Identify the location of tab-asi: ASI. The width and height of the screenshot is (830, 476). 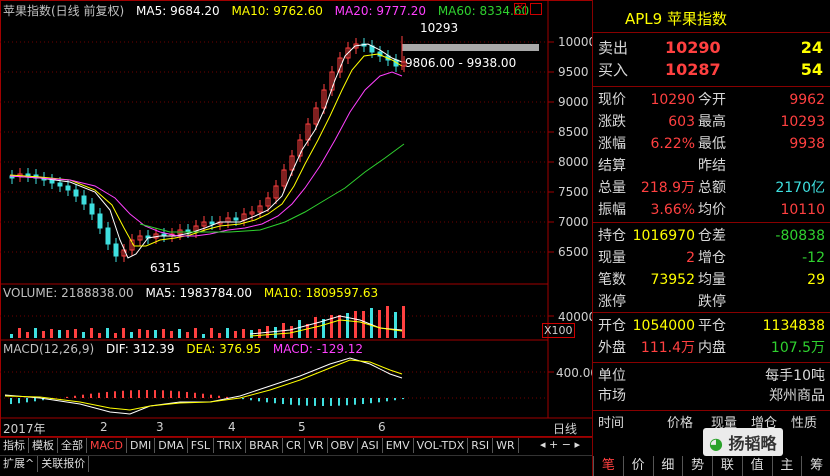
(370, 445).